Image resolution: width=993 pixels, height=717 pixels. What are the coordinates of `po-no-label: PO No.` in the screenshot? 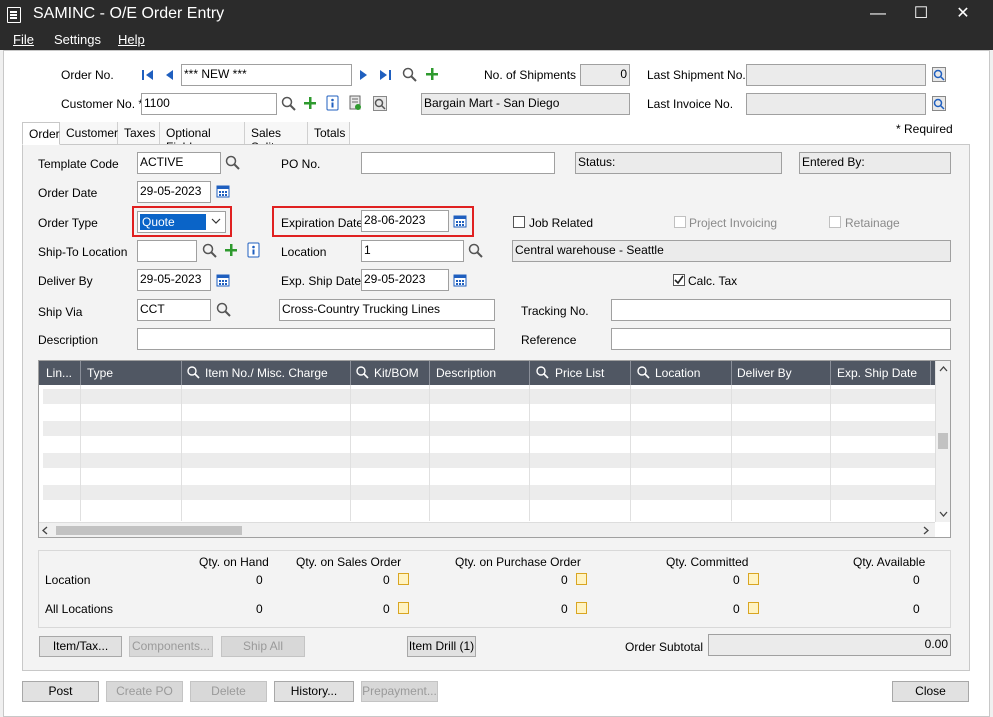 It's located at (301, 164).